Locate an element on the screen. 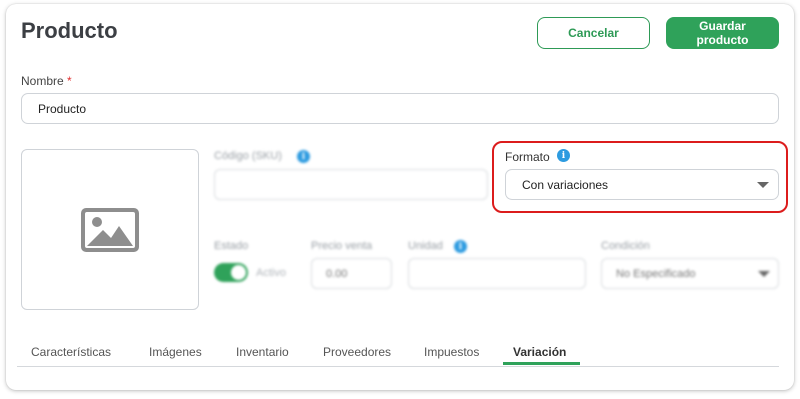  tab-imagenes: Imágenes is located at coordinates (175, 352).